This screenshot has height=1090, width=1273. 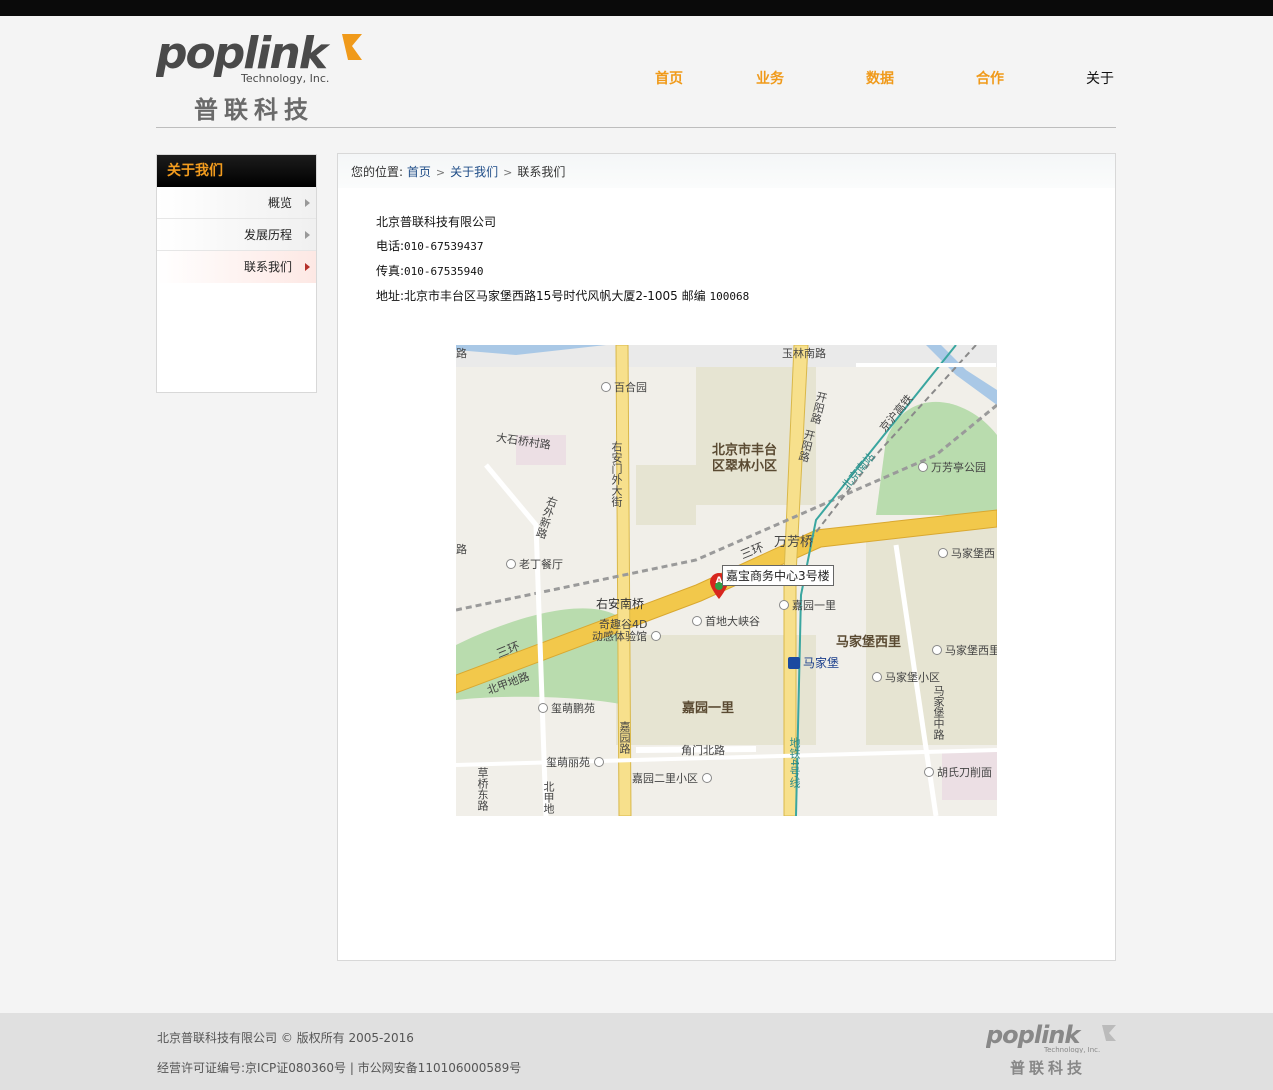 What do you see at coordinates (267, 235) in the screenshot?
I see `sidebar-item-label: 发展历程` at bounding box center [267, 235].